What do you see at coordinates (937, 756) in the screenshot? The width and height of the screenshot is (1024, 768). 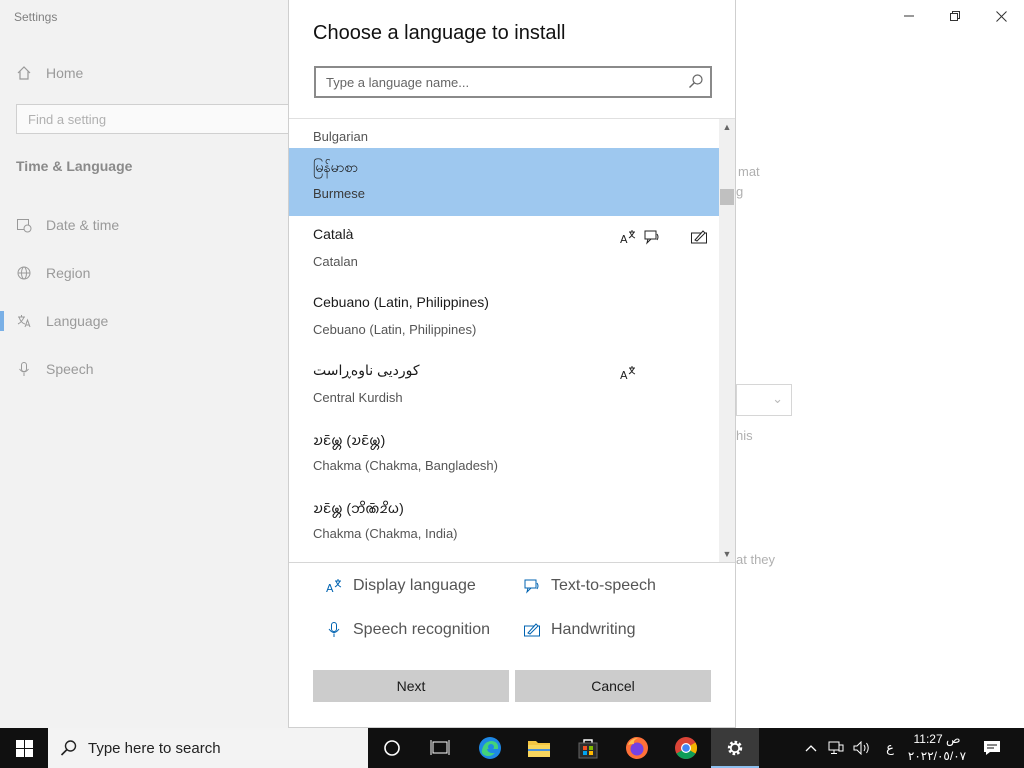 I see `clock-date: ٢٠٢٢/٠٥/٠٧` at bounding box center [937, 756].